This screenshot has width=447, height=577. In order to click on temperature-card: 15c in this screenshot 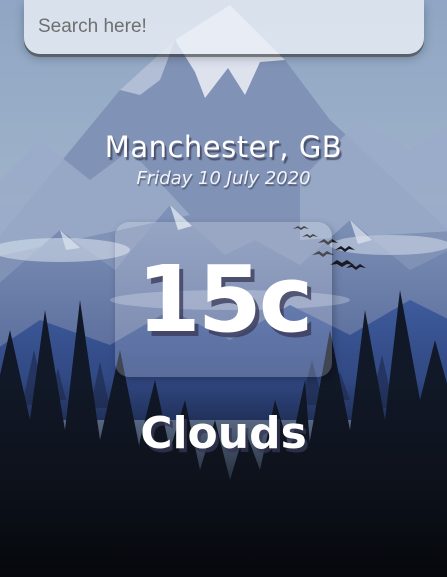, I will do `click(223, 299)`.